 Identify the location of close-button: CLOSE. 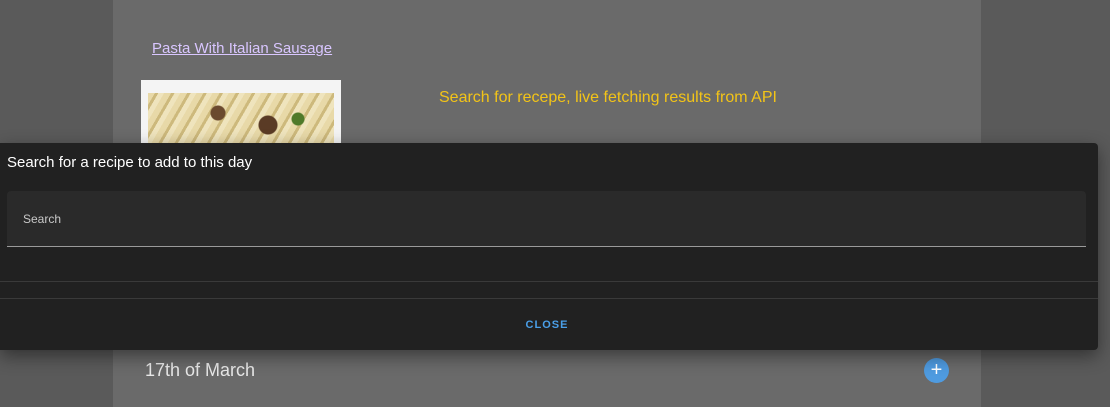
(547, 324).